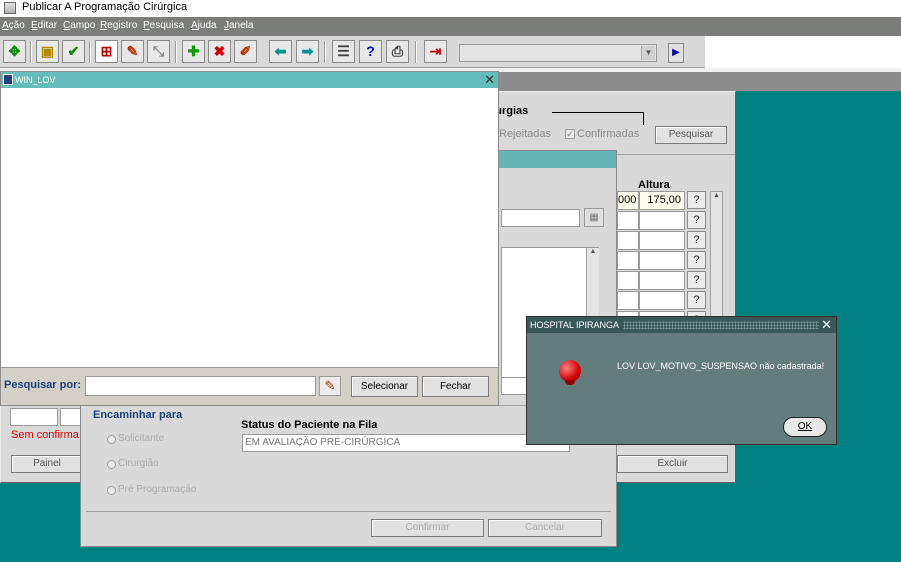 The image size is (901, 562). What do you see at coordinates (200, 386) in the screenshot?
I see `lov-search-input` at bounding box center [200, 386].